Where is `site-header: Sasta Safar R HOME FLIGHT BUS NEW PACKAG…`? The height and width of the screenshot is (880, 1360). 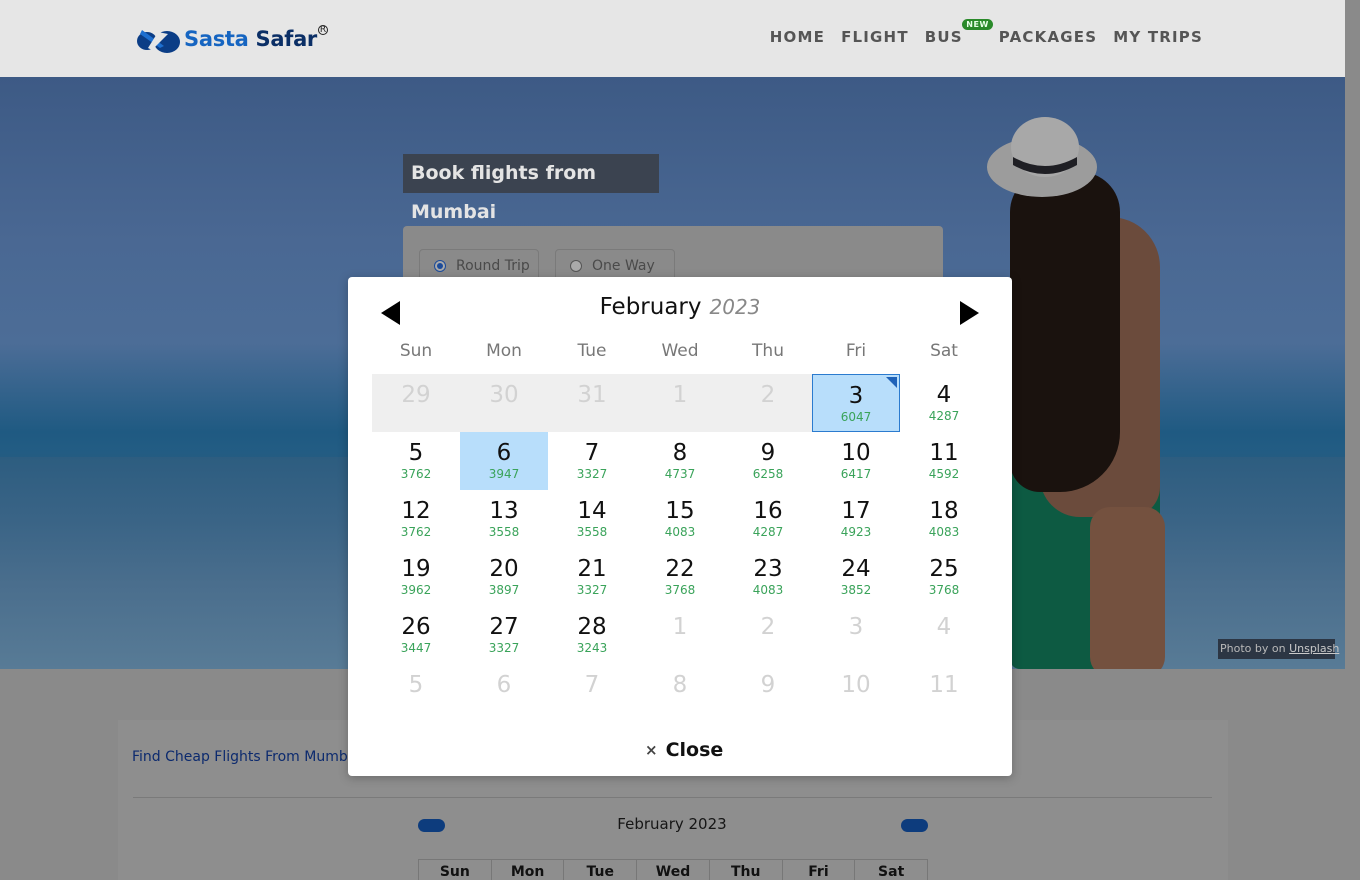 site-header: Sasta Safar R HOME FLIGHT BUS NEW PACKAG… is located at coordinates (672, 38).